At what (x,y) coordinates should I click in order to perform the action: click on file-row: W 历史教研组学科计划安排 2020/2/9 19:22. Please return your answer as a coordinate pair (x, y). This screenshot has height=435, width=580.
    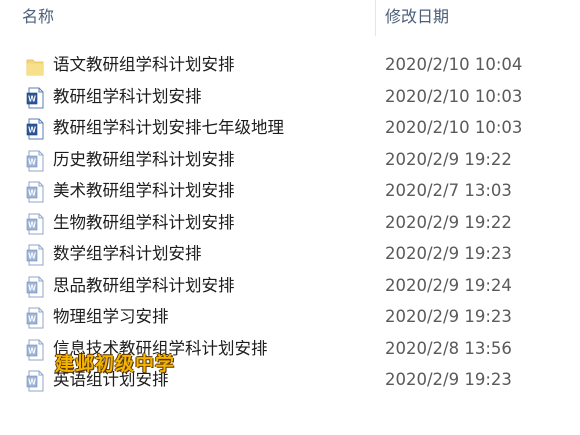
    Looking at the image, I should click on (290, 161).